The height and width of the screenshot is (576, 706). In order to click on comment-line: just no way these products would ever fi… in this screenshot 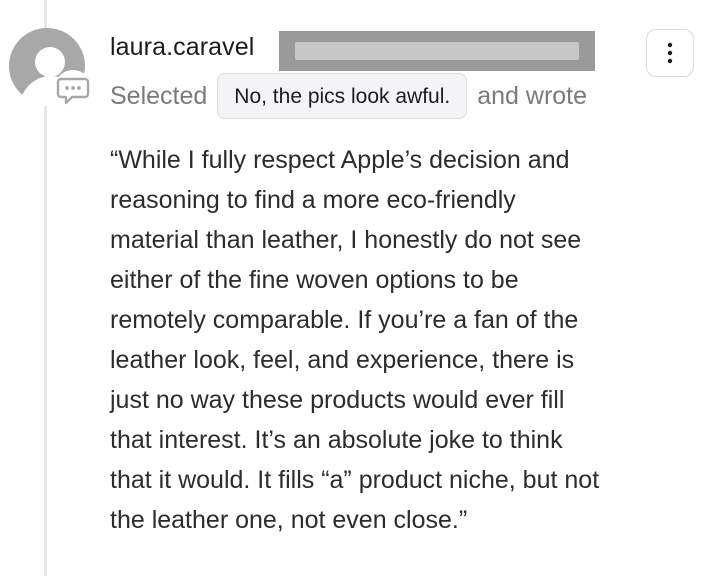, I will do `click(337, 400)`.